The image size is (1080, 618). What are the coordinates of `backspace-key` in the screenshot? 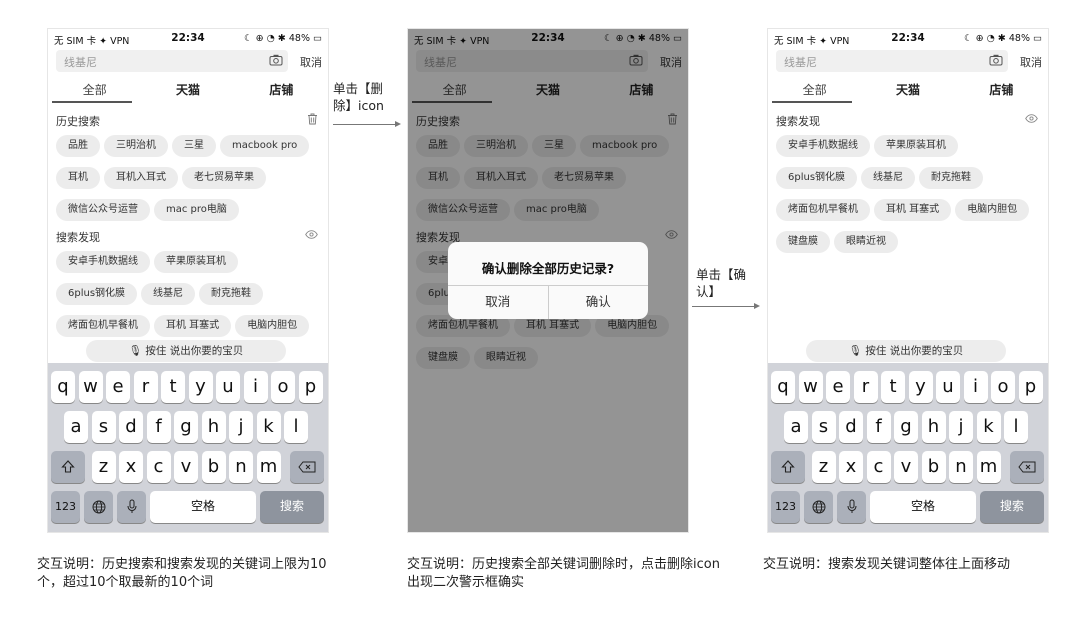 It's located at (307, 467).